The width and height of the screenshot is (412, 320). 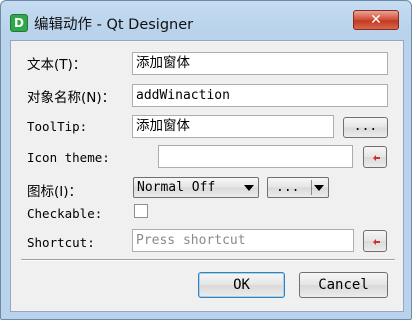 I want to click on close-button: ✕, so click(x=376, y=20).